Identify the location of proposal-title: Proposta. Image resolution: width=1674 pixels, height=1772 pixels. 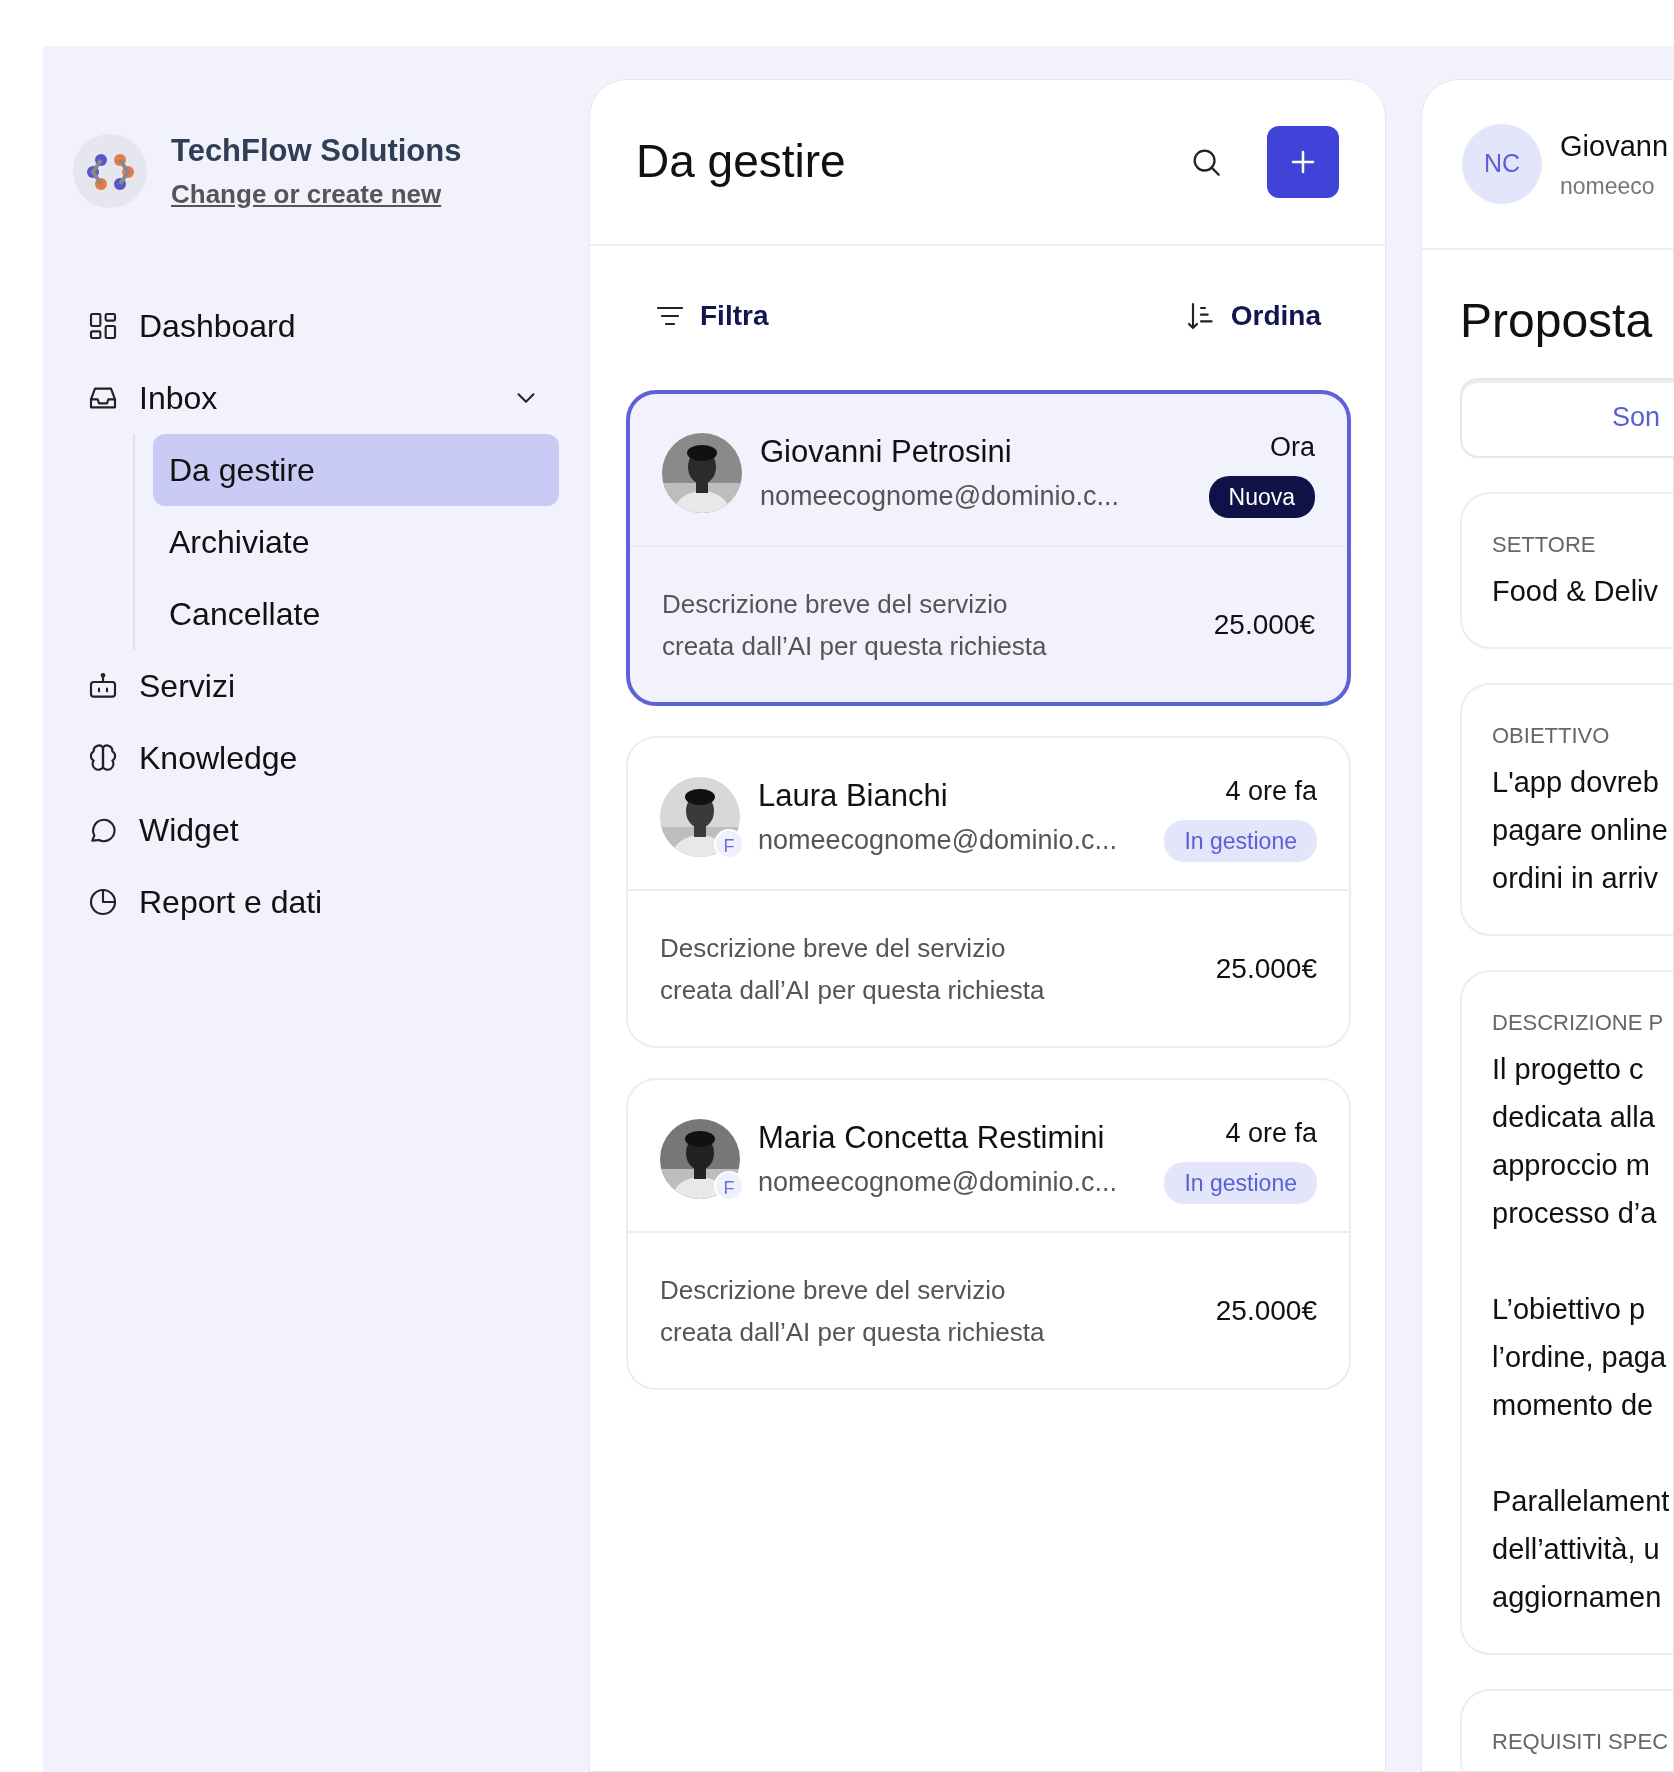
(1557, 321).